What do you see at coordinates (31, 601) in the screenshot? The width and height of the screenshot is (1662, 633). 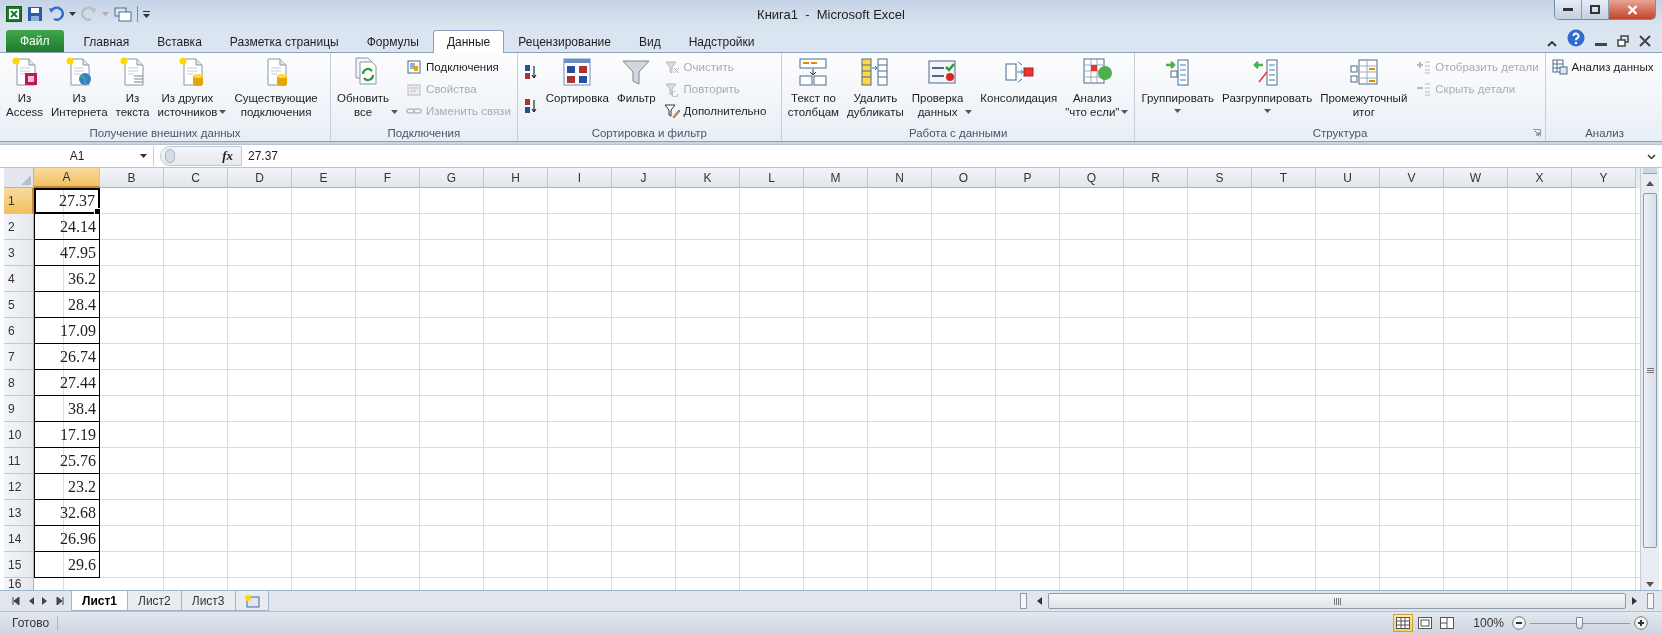 I see `previous-sheet-icon` at bounding box center [31, 601].